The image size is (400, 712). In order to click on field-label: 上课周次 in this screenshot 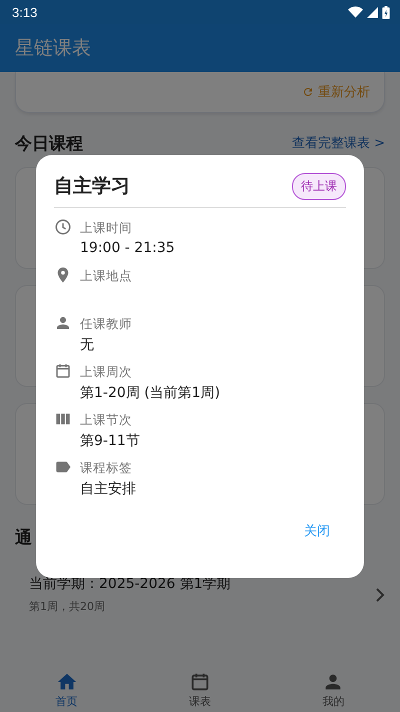, I will do `click(106, 372)`.